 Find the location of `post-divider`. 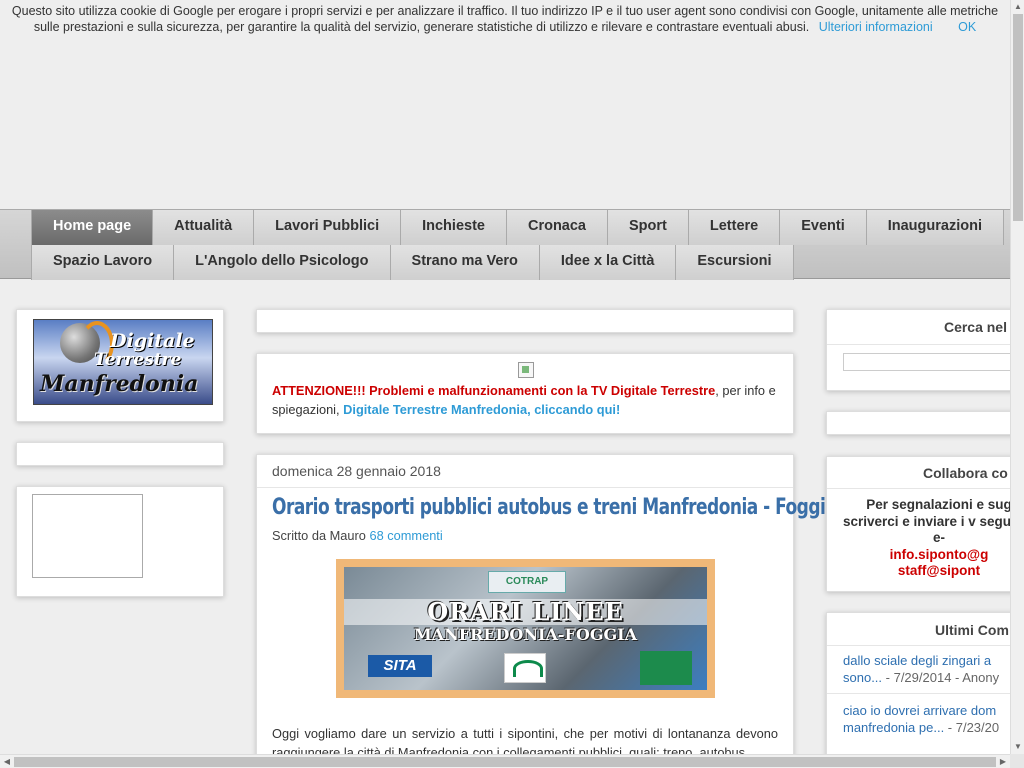

post-divider is located at coordinates (525, 487).